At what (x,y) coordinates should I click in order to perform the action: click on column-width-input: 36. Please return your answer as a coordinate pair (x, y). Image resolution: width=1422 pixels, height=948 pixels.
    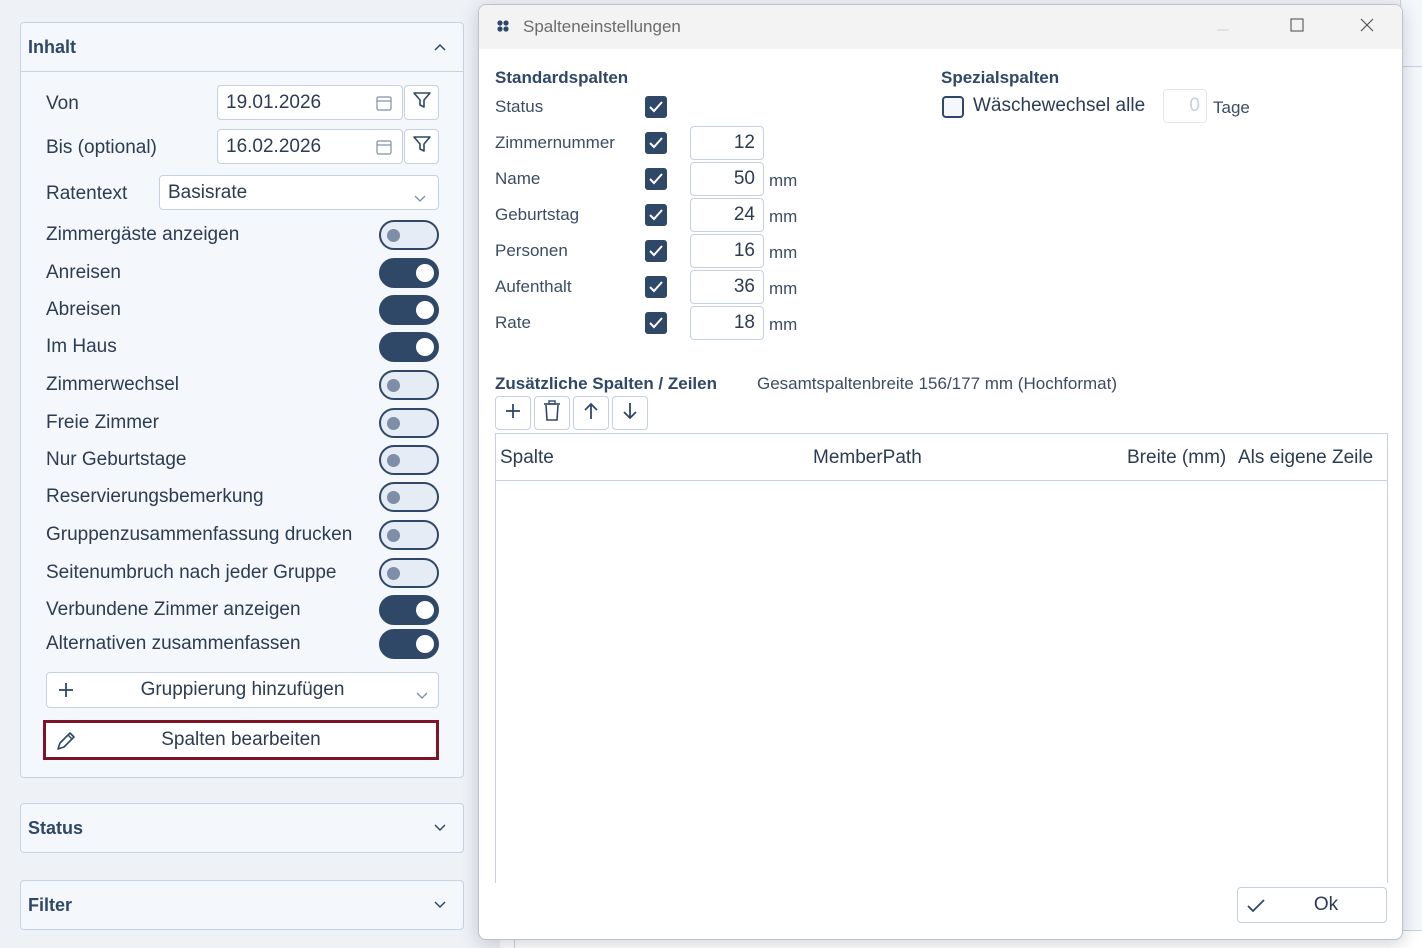
    Looking at the image, I should click on (727, 287).